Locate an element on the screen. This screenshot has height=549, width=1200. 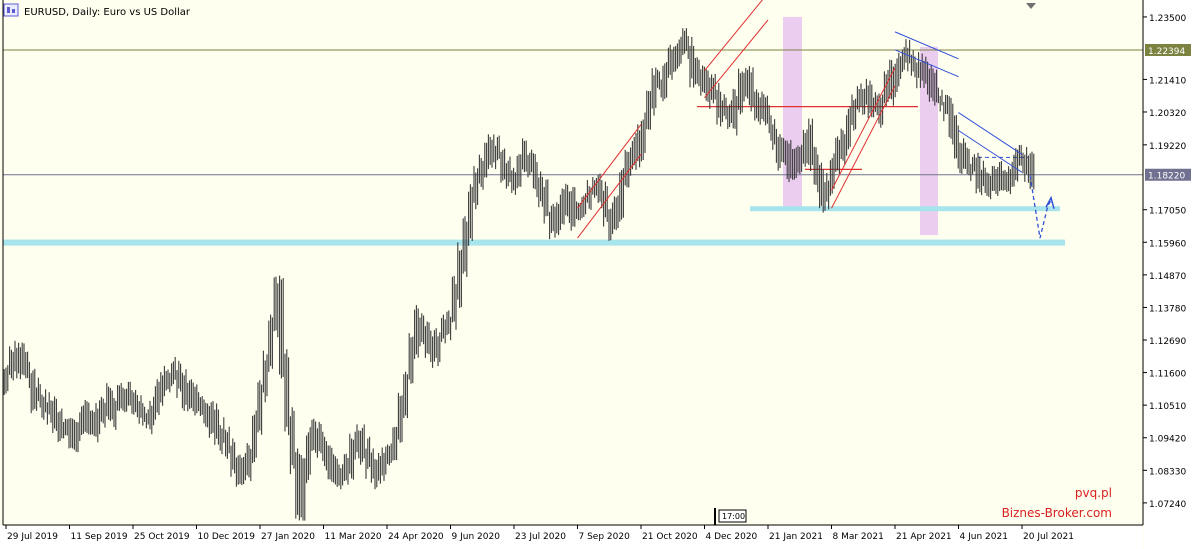
x-tick-label: 23 Jul 2020 is located at coordinates (540, 537).